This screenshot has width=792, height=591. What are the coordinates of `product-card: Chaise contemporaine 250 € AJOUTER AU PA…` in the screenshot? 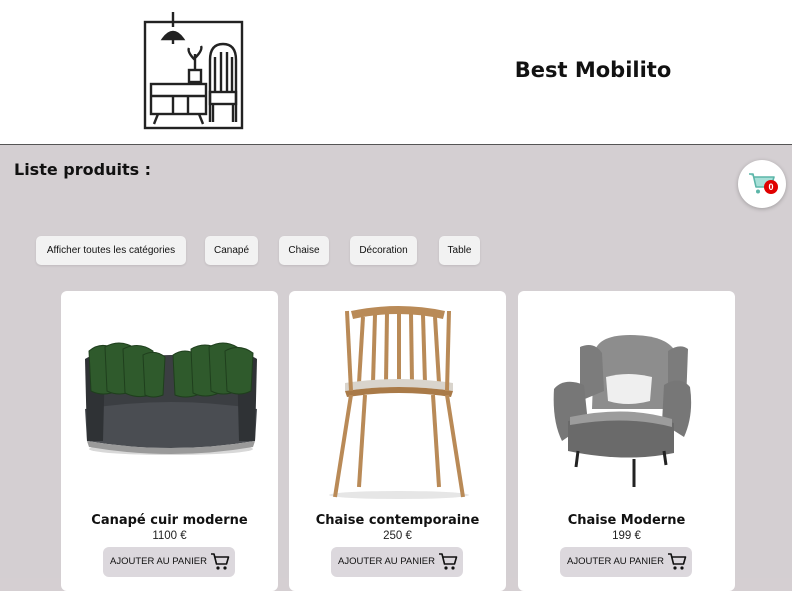 It's located at (397, 441).